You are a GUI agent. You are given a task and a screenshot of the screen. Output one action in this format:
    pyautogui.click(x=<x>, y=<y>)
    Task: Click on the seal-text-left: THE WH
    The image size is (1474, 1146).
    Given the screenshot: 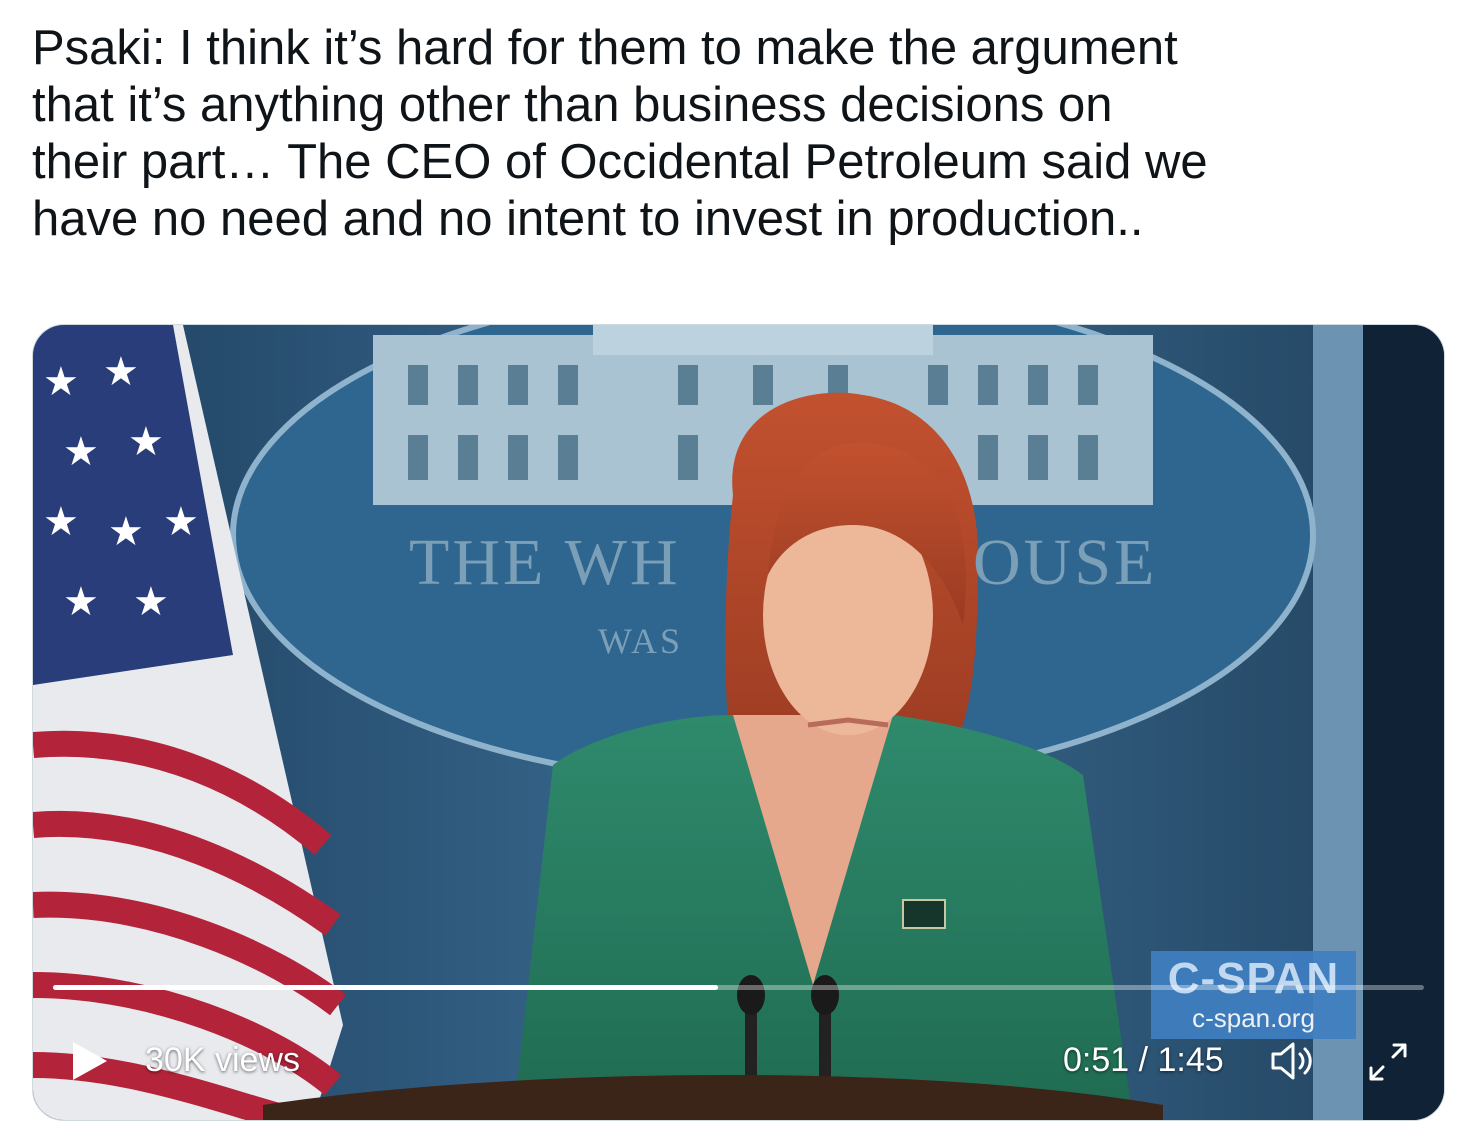 What is the action you would take?
    pyautogui.click(x=545, y=562)
    